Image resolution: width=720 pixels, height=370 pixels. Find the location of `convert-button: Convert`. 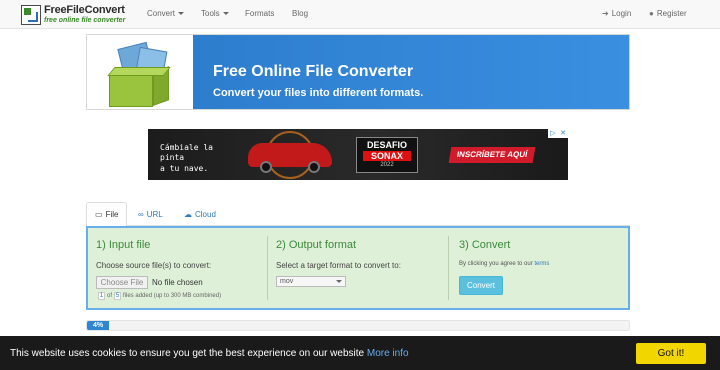

convert-button: Convert is located at coordinates (481, 285).